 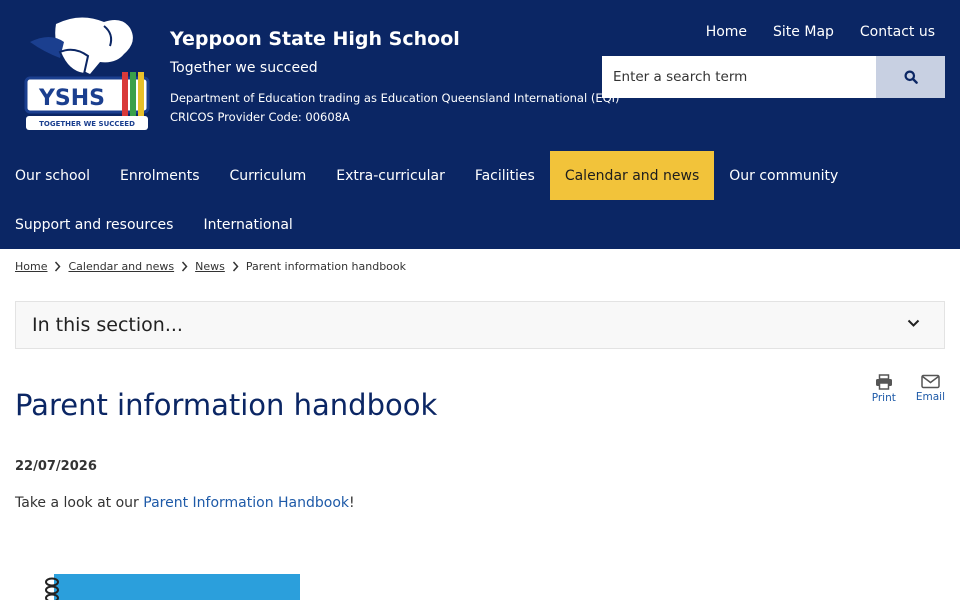 I want to click on post-date: 22/07/2026, so click(x=56, y=466).